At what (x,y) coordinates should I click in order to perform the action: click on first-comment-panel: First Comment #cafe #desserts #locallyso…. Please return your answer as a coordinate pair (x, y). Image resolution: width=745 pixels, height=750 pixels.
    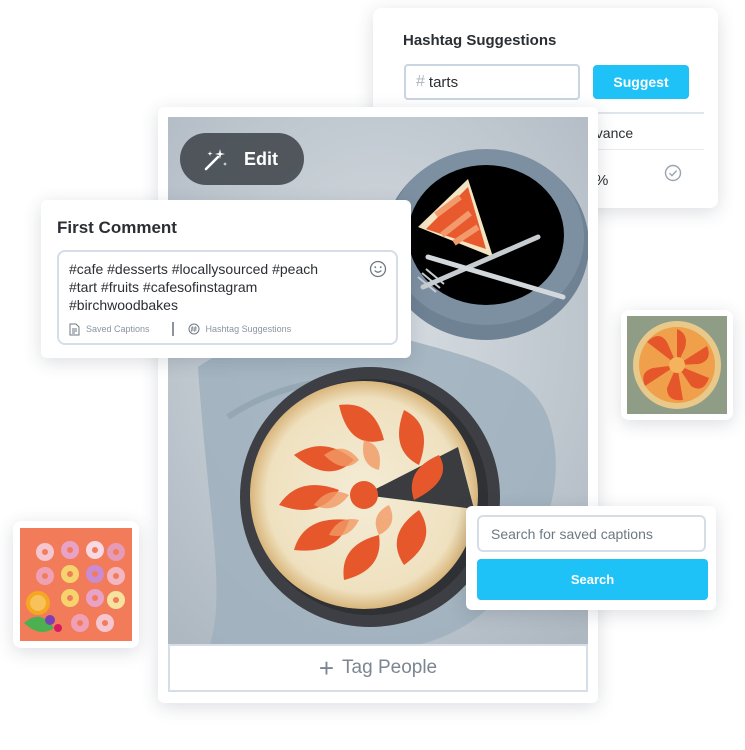
    Looking at the image, I should click on (226, 279).